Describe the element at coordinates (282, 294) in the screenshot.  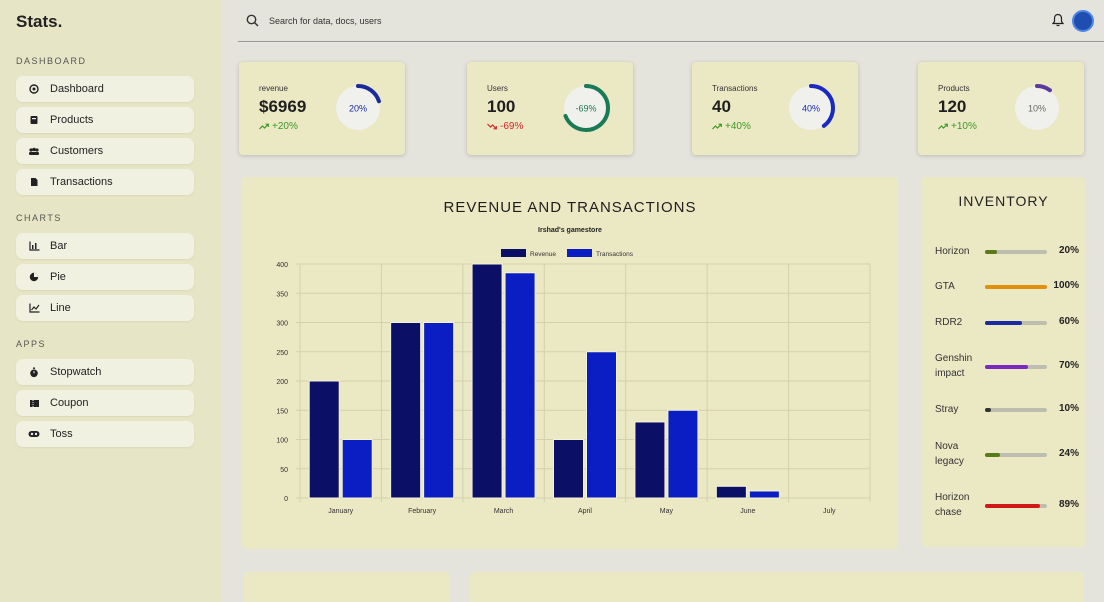
I see `y-tick-label: 350` at that location.